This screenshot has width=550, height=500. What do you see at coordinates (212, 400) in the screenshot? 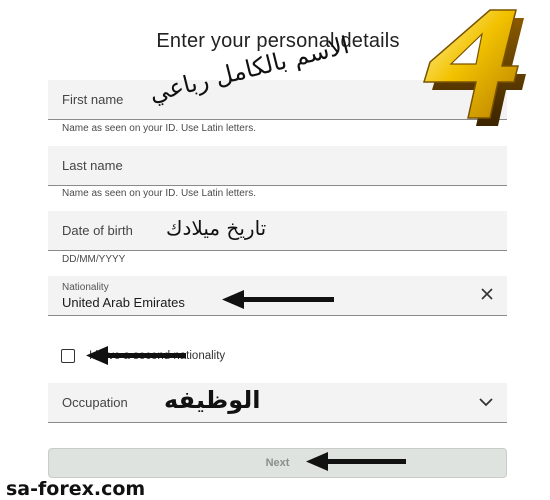
I see `annotation-job: الوظيفه` at bounding box center [212, 400].